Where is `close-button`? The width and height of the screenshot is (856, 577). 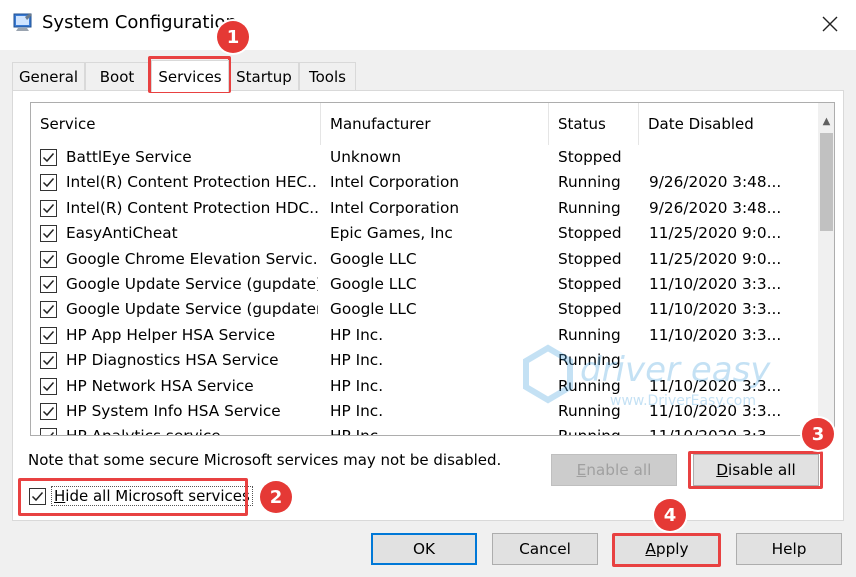 close-button is located at coordinates (830, 24).